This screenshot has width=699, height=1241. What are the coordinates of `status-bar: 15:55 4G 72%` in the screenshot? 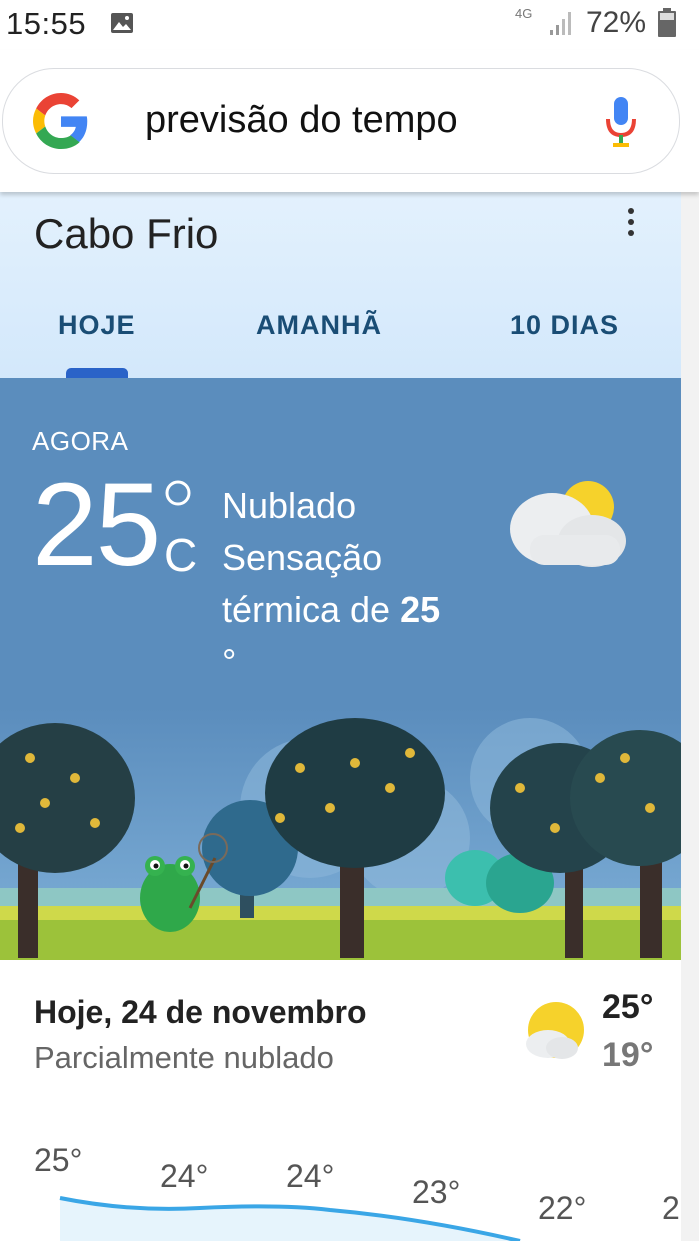 It's located at (349, 25).